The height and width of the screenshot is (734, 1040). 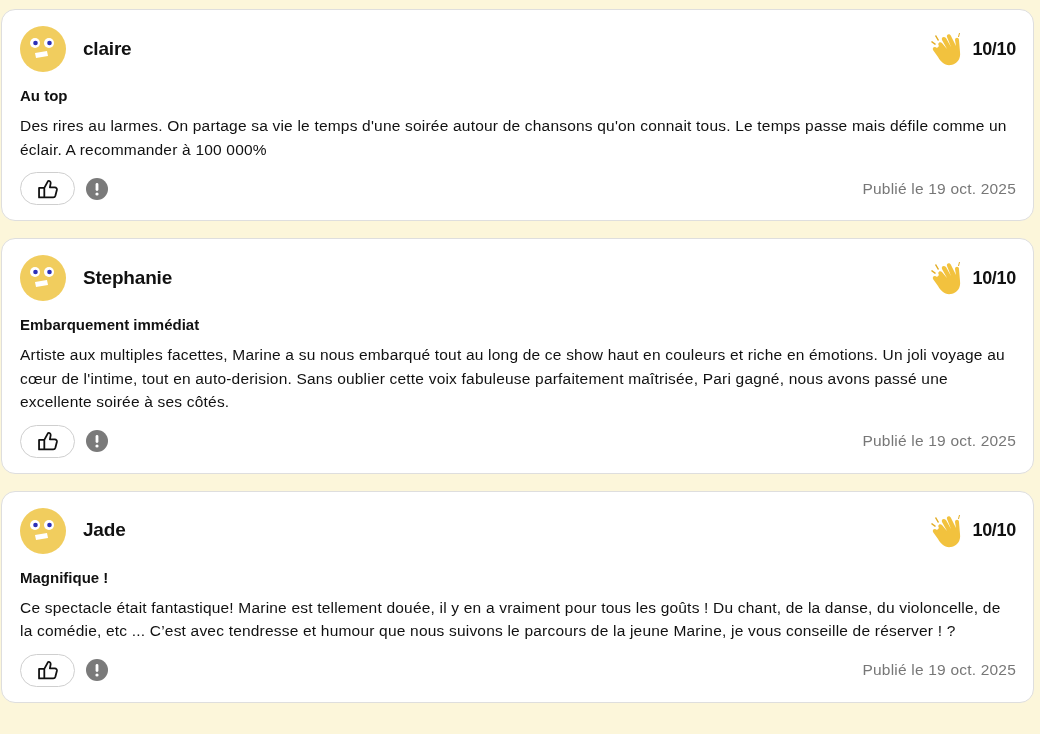 I want to click on review-text: Artiste aux multiples facettes, Marine a su nous embarqué tout au long de ce show haut en couleurs et riche en émotions. Un joli voyage au cœur de l'intime, tout en auto-derision. Sans oublier cette voix fabuleuse parfaitement maîtrisée, Pari gagné, nous avons passé une excellente soirée à ses côtés., so click(x=513, y=378).